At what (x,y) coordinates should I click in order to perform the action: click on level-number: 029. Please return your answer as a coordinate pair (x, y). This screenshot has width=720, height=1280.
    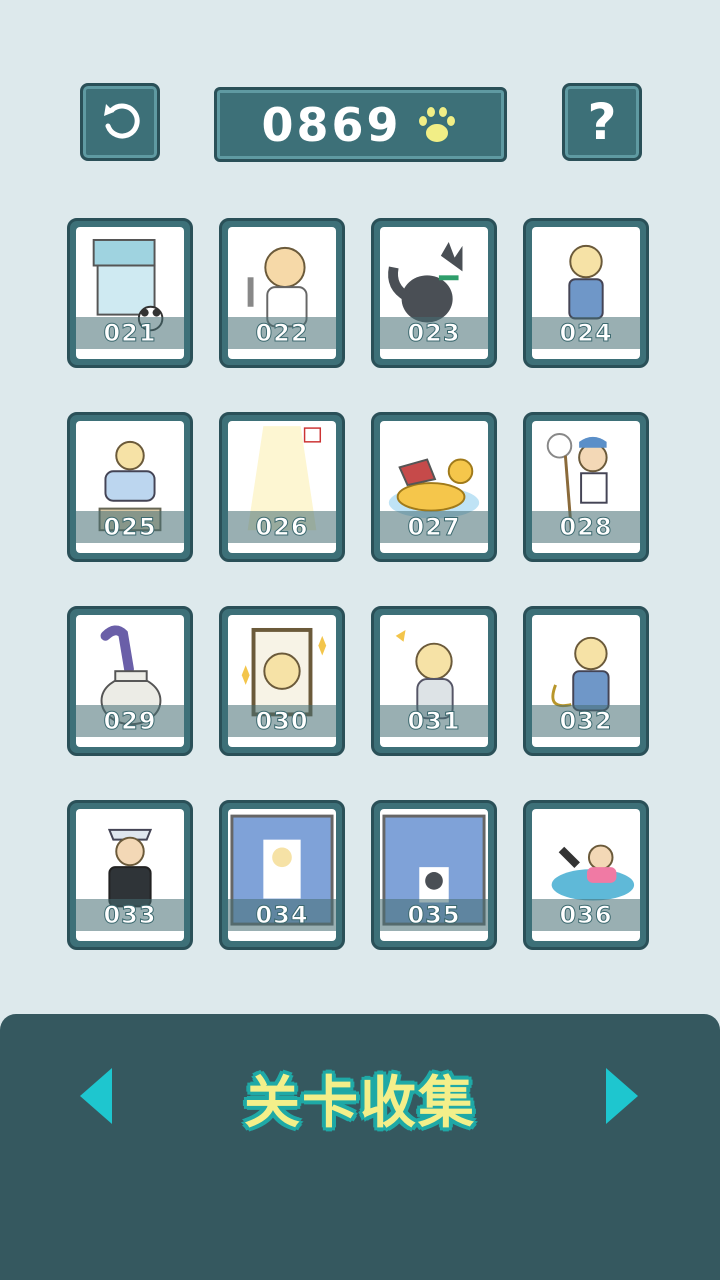
    Looking at the image, I should click on (130, 721).